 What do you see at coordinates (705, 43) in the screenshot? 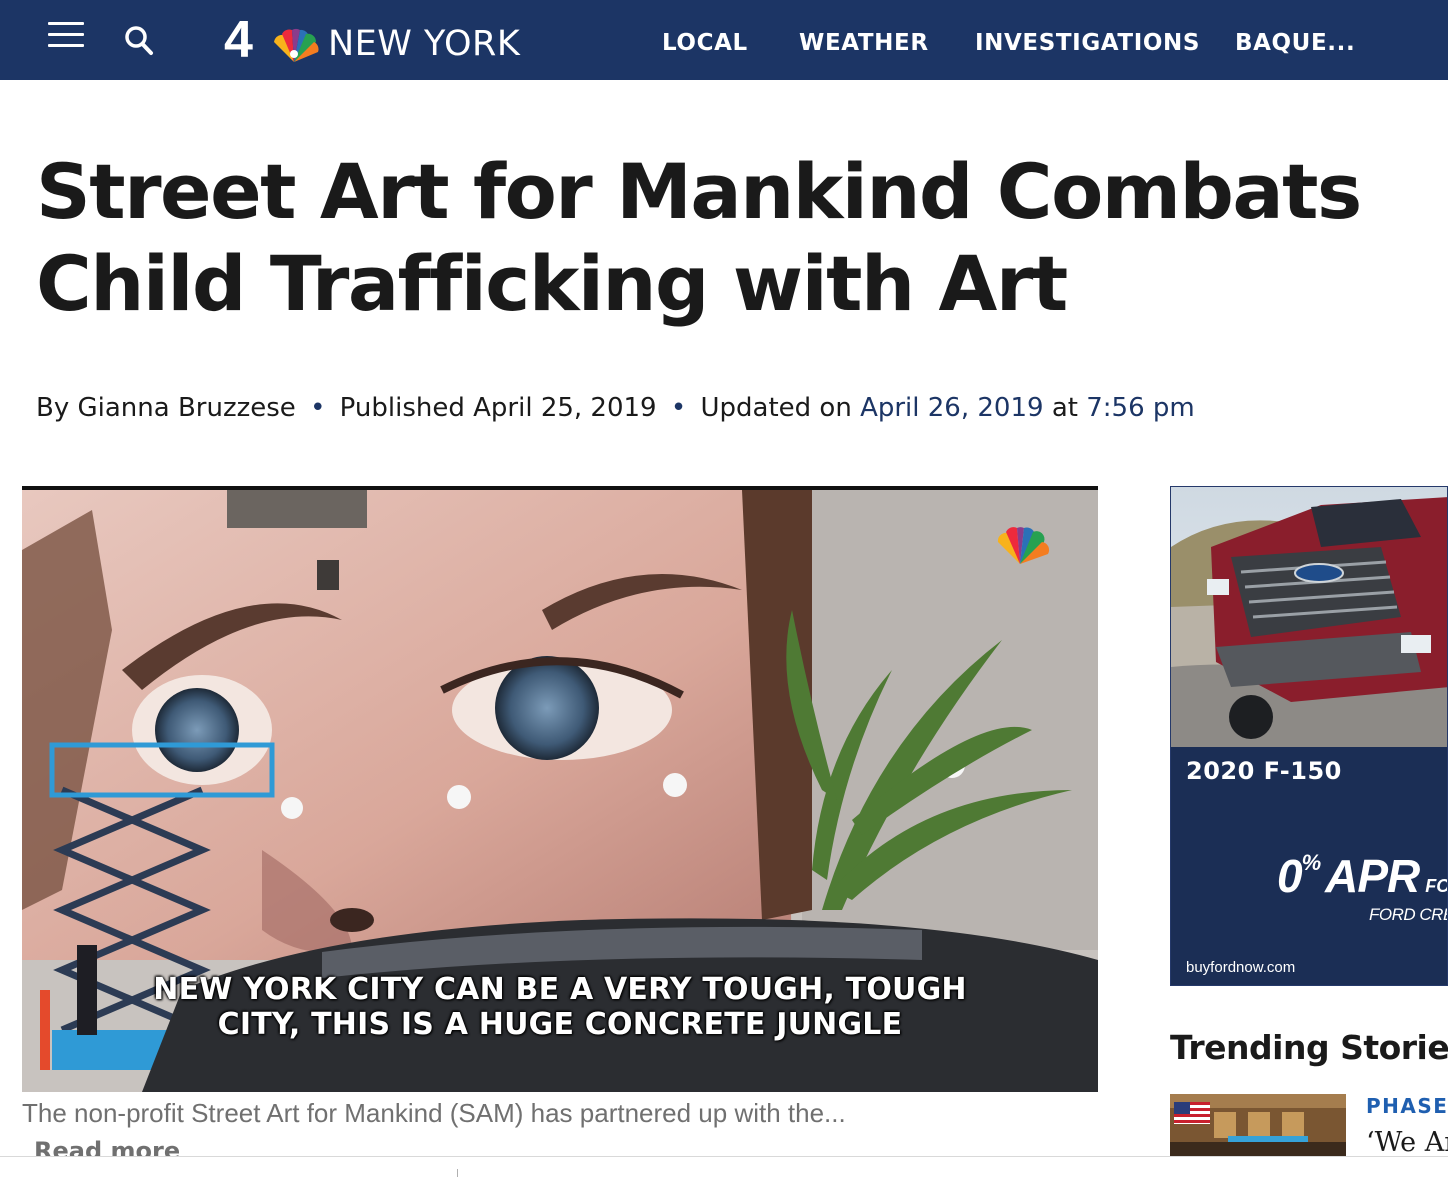
I see `nav-item-local: LOCAL` at bounding box center [705, 43].